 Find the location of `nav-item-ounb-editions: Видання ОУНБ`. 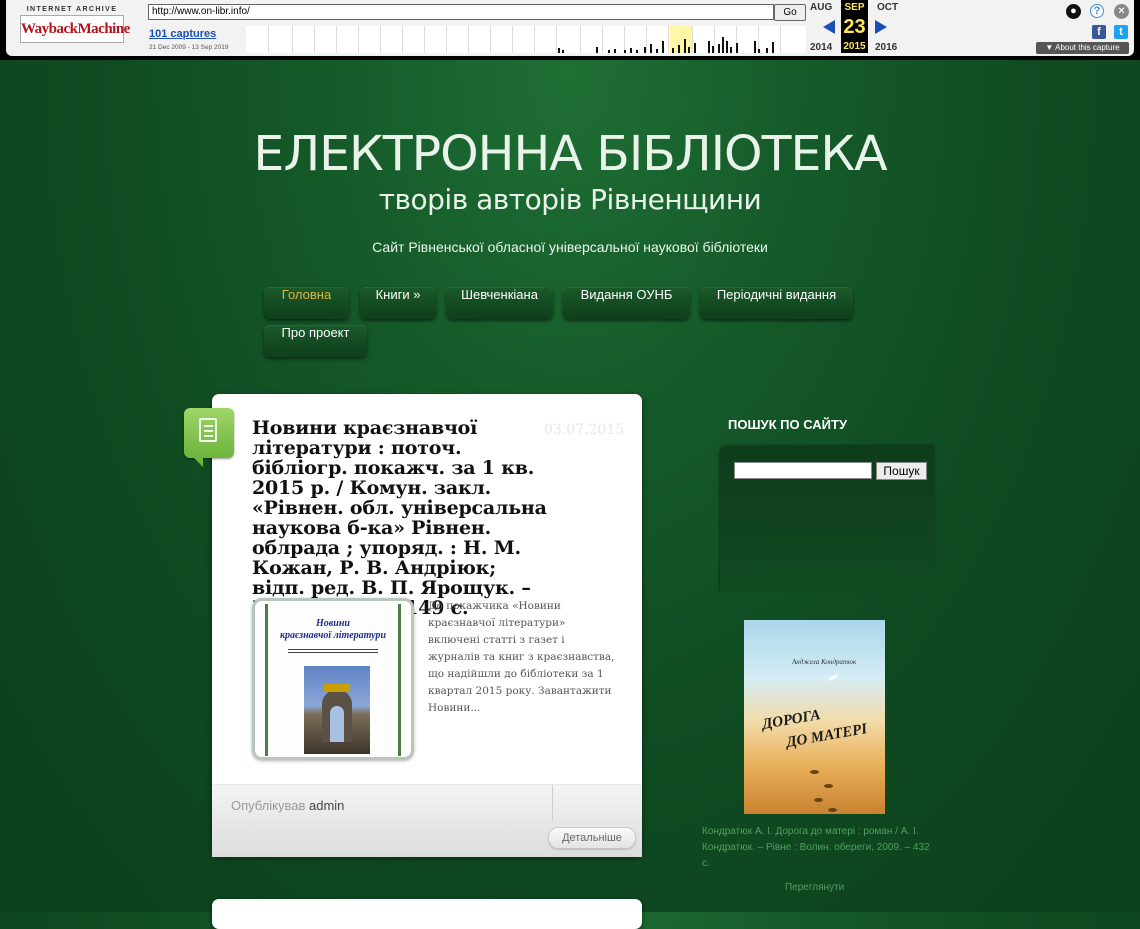

nav-item-ounb-editions: Видання ОУНБ is located at coordinates (626, 303).